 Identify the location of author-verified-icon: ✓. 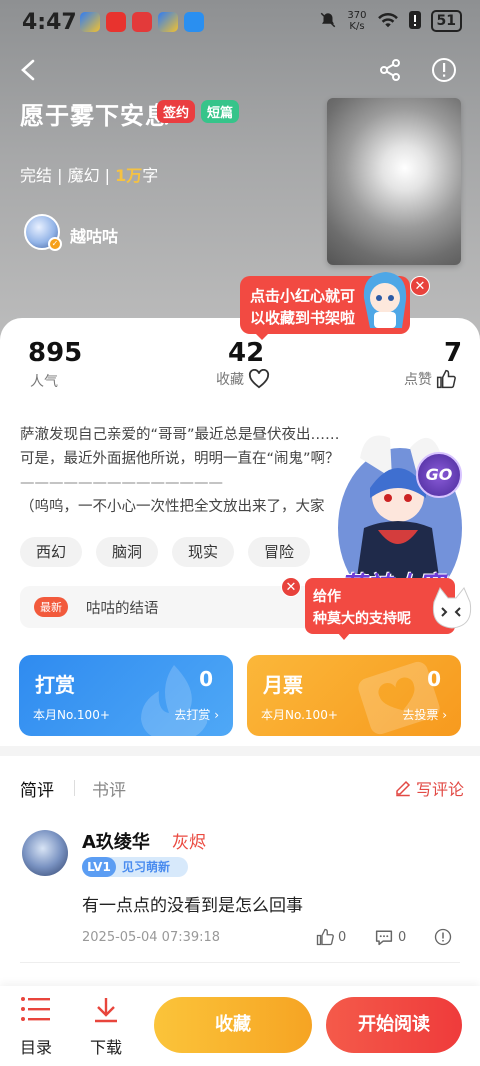
(55, 244).